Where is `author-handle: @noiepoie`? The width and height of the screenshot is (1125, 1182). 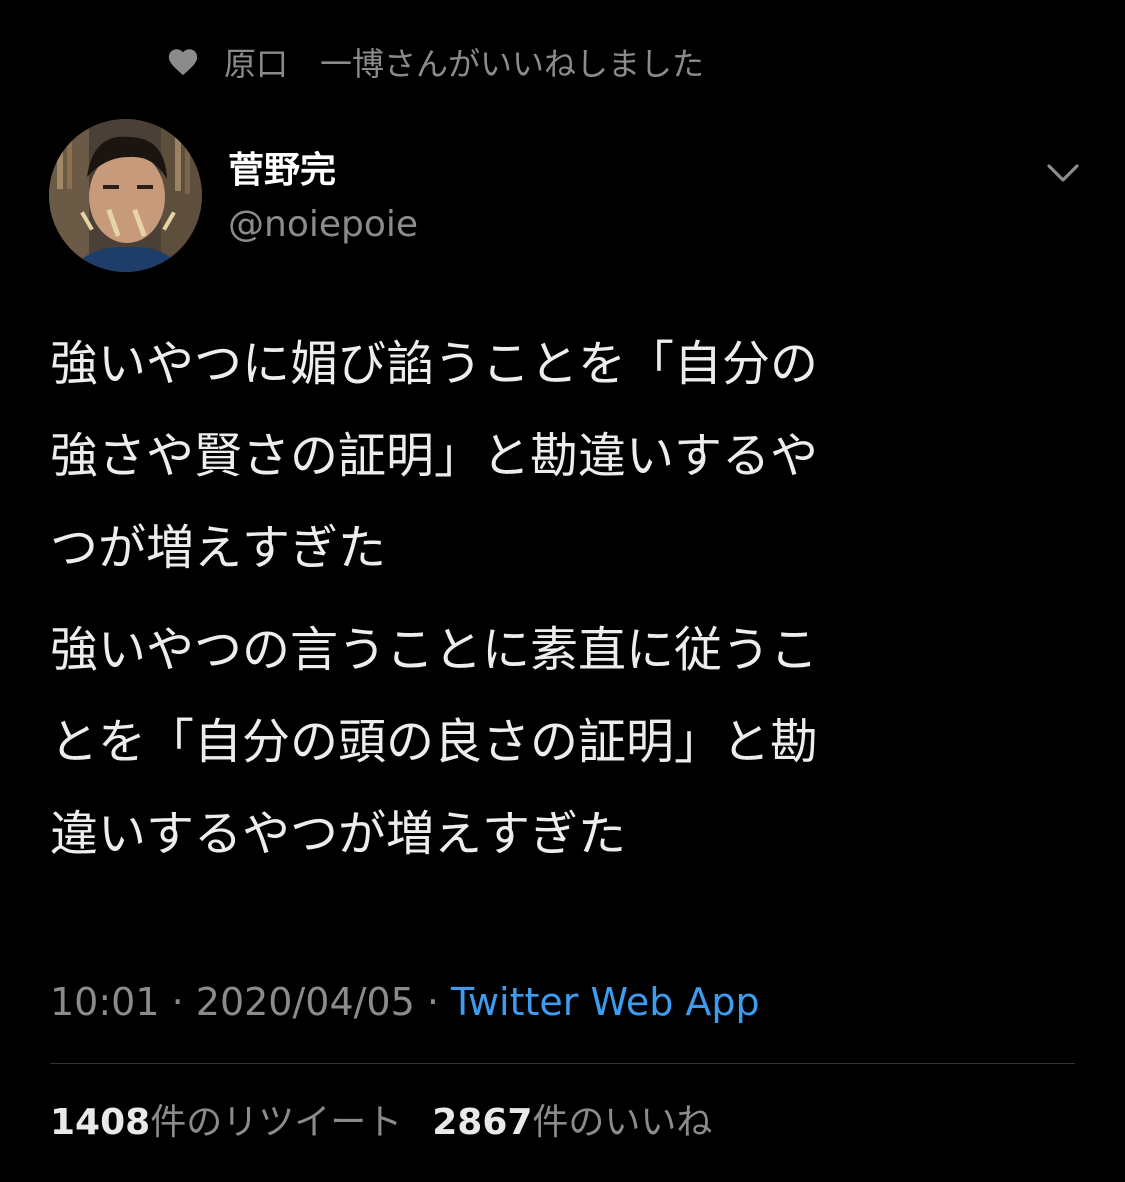 author-handle: @noiepoie is located at coordinates (323, 225).